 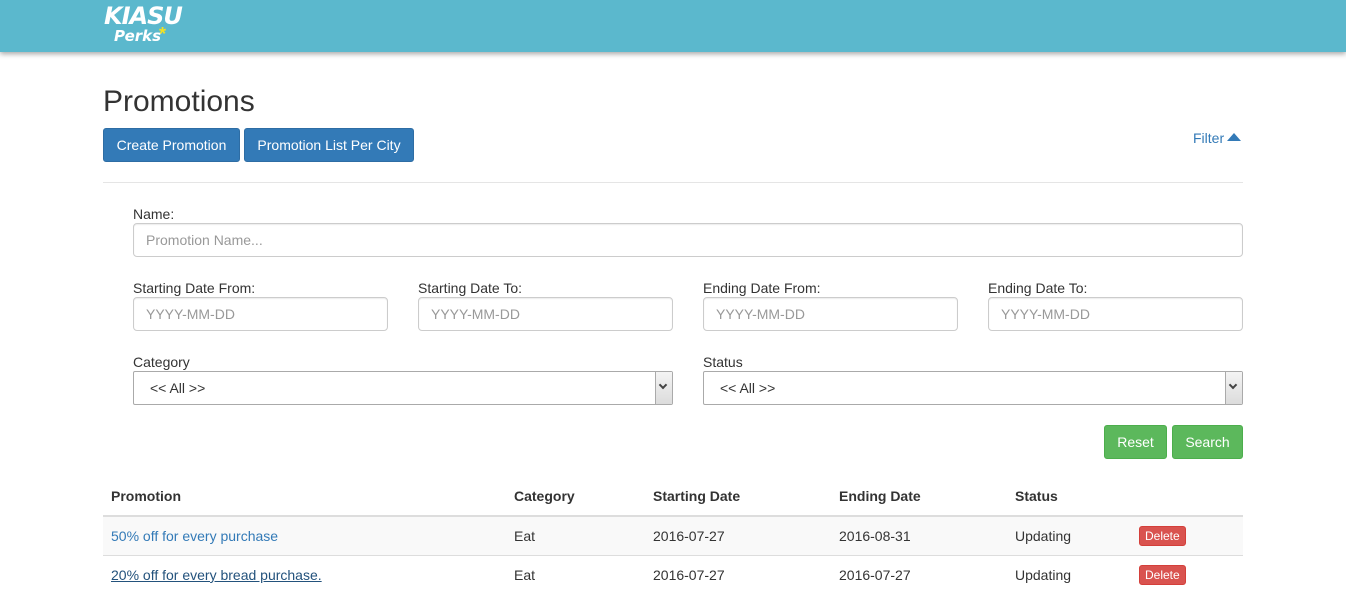 What do you see at coordinates (1115, 314) in the screenshot?
I see `ending-date-to-input` at bounding box center [1115, 314].